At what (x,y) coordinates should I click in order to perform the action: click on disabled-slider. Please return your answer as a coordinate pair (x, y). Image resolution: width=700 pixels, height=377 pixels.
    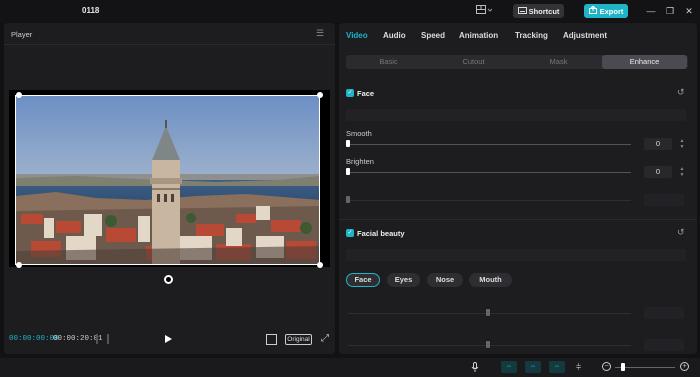
    Looking at the image, I should click on (489, 200).